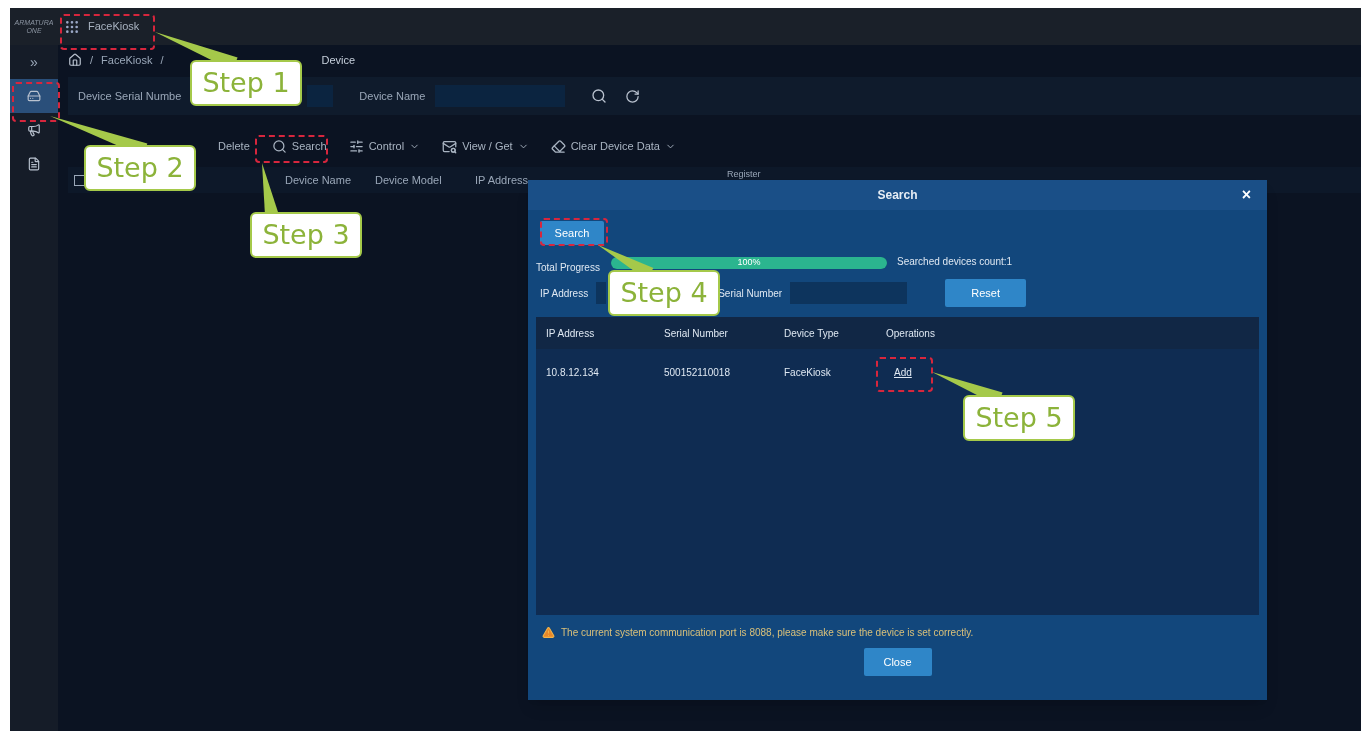  What do you see at coordinates (130, 96) in the screenshot?
I see `filter-label: Device Serial Numbe` at bounding box center [130, 96].